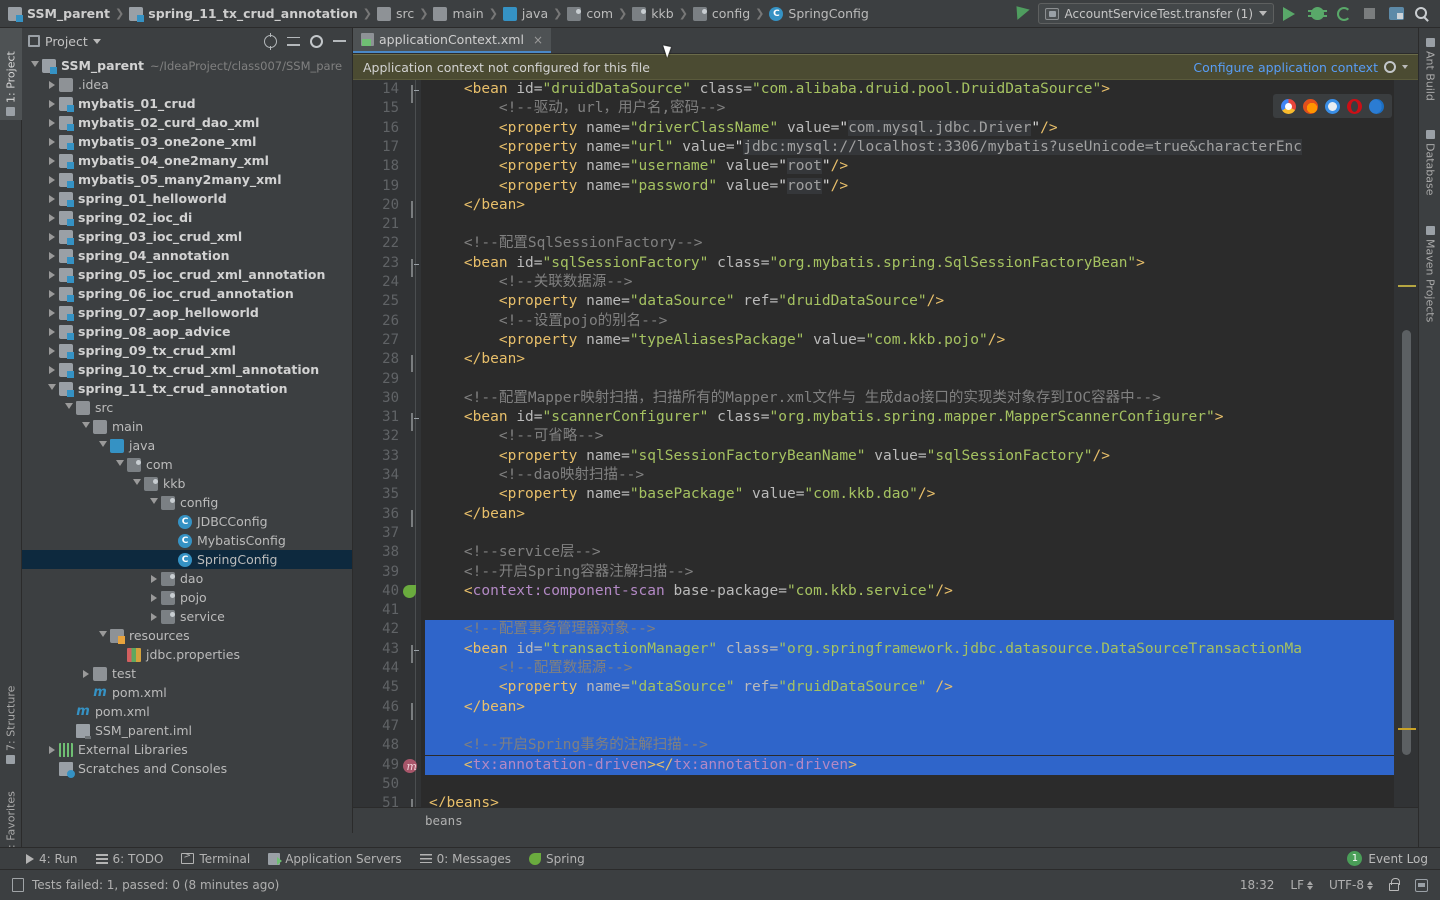  I want to click on chrome-icon, so click(1288, 106).